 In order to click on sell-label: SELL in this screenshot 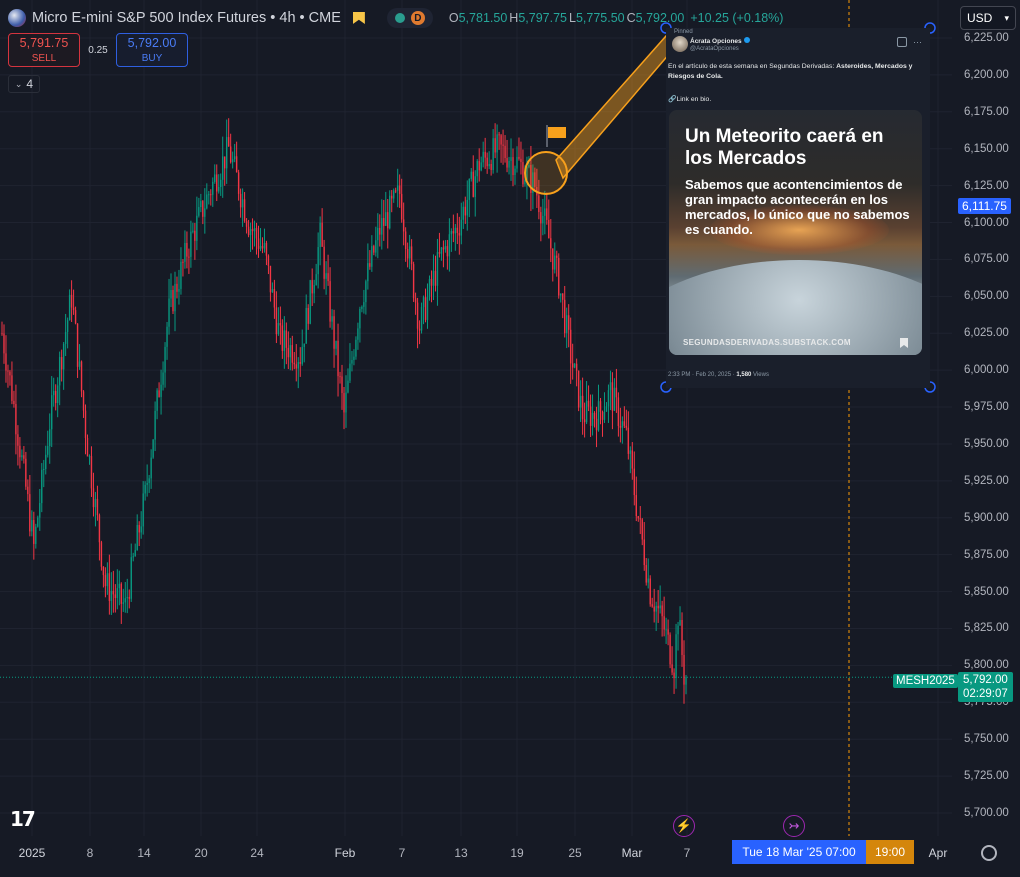, I will do `click(44, 58)`.